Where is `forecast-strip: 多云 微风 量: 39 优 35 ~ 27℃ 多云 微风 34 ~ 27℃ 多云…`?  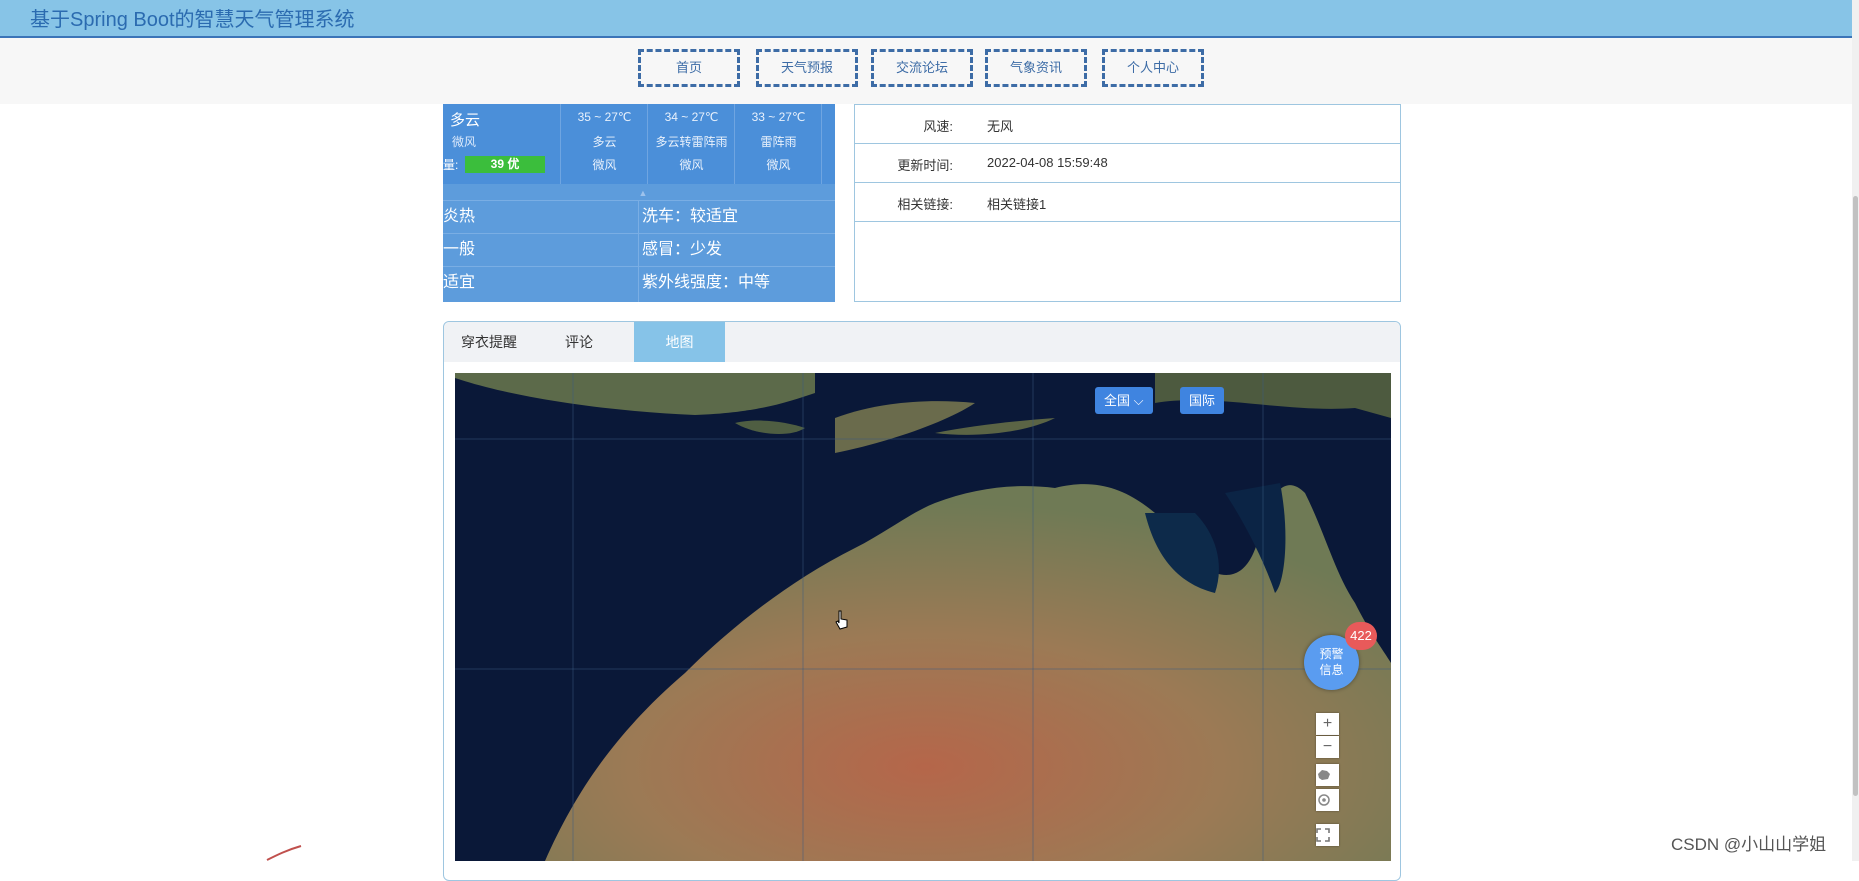 forecast-strip: 多云 微风 量: 39 优 35 ~ 27℃ 多云 微风 34 ~ 27℃ 多云… is located at coordinates (639, 144).